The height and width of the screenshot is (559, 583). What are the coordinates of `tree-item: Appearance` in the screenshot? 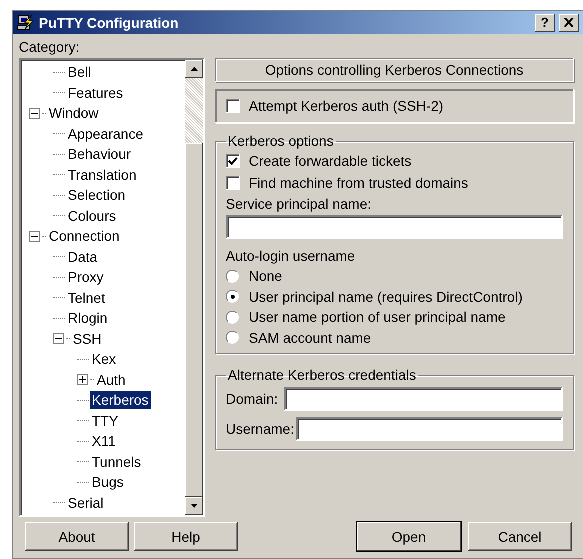 It's located at (106, 133).